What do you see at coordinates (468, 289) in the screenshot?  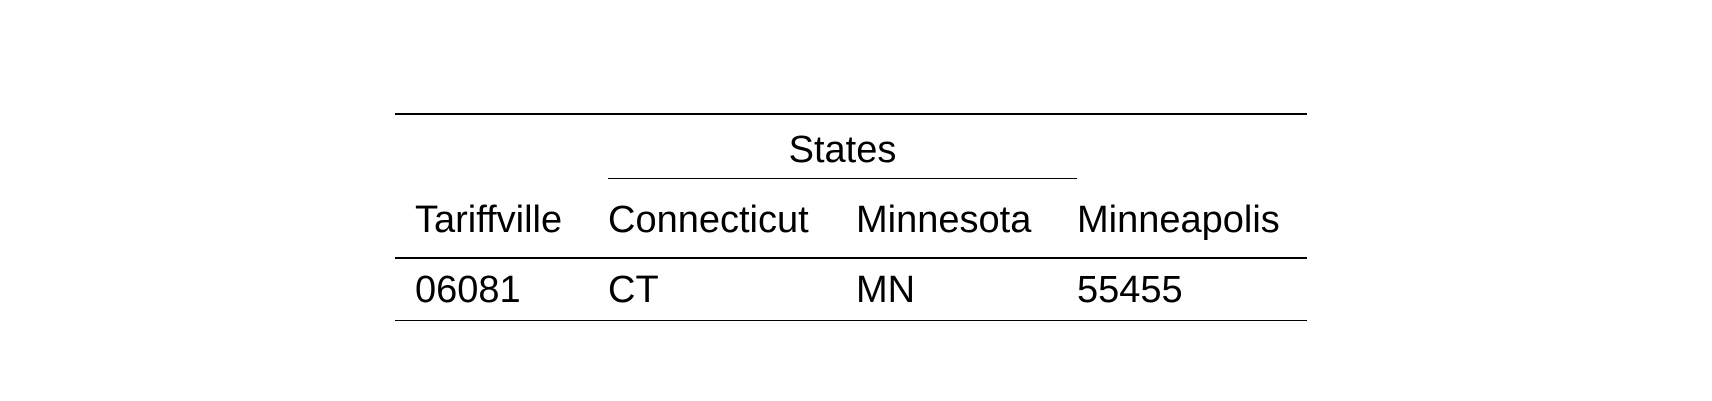 I see `table-cell: 06081` at bounding box center [468, 289].